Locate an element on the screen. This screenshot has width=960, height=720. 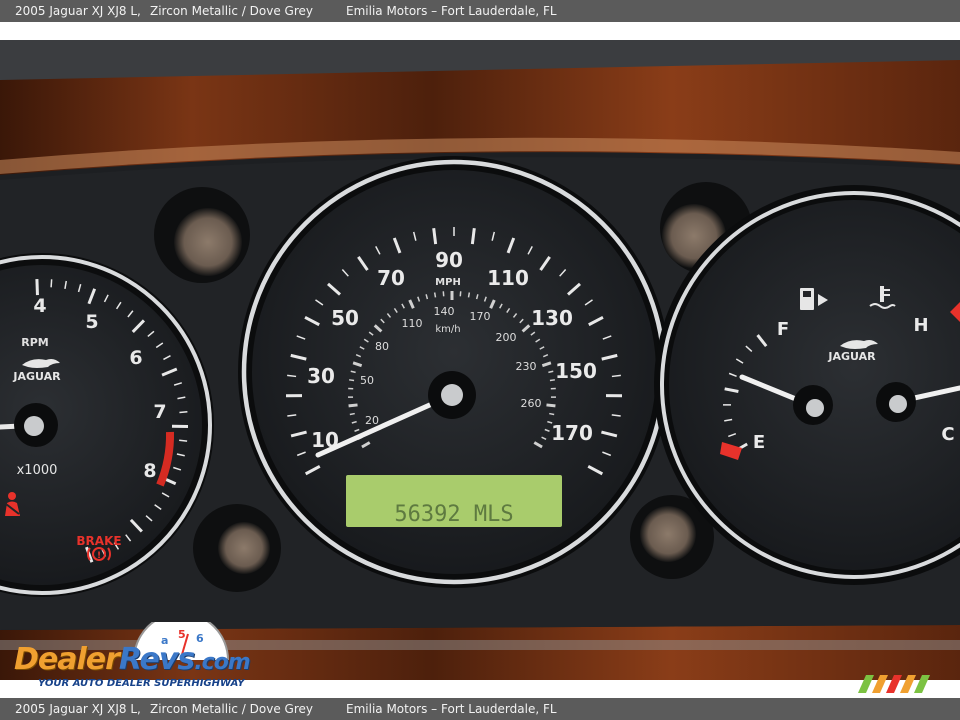
tach-label-6: 6 is located at coordinates (135, 358).